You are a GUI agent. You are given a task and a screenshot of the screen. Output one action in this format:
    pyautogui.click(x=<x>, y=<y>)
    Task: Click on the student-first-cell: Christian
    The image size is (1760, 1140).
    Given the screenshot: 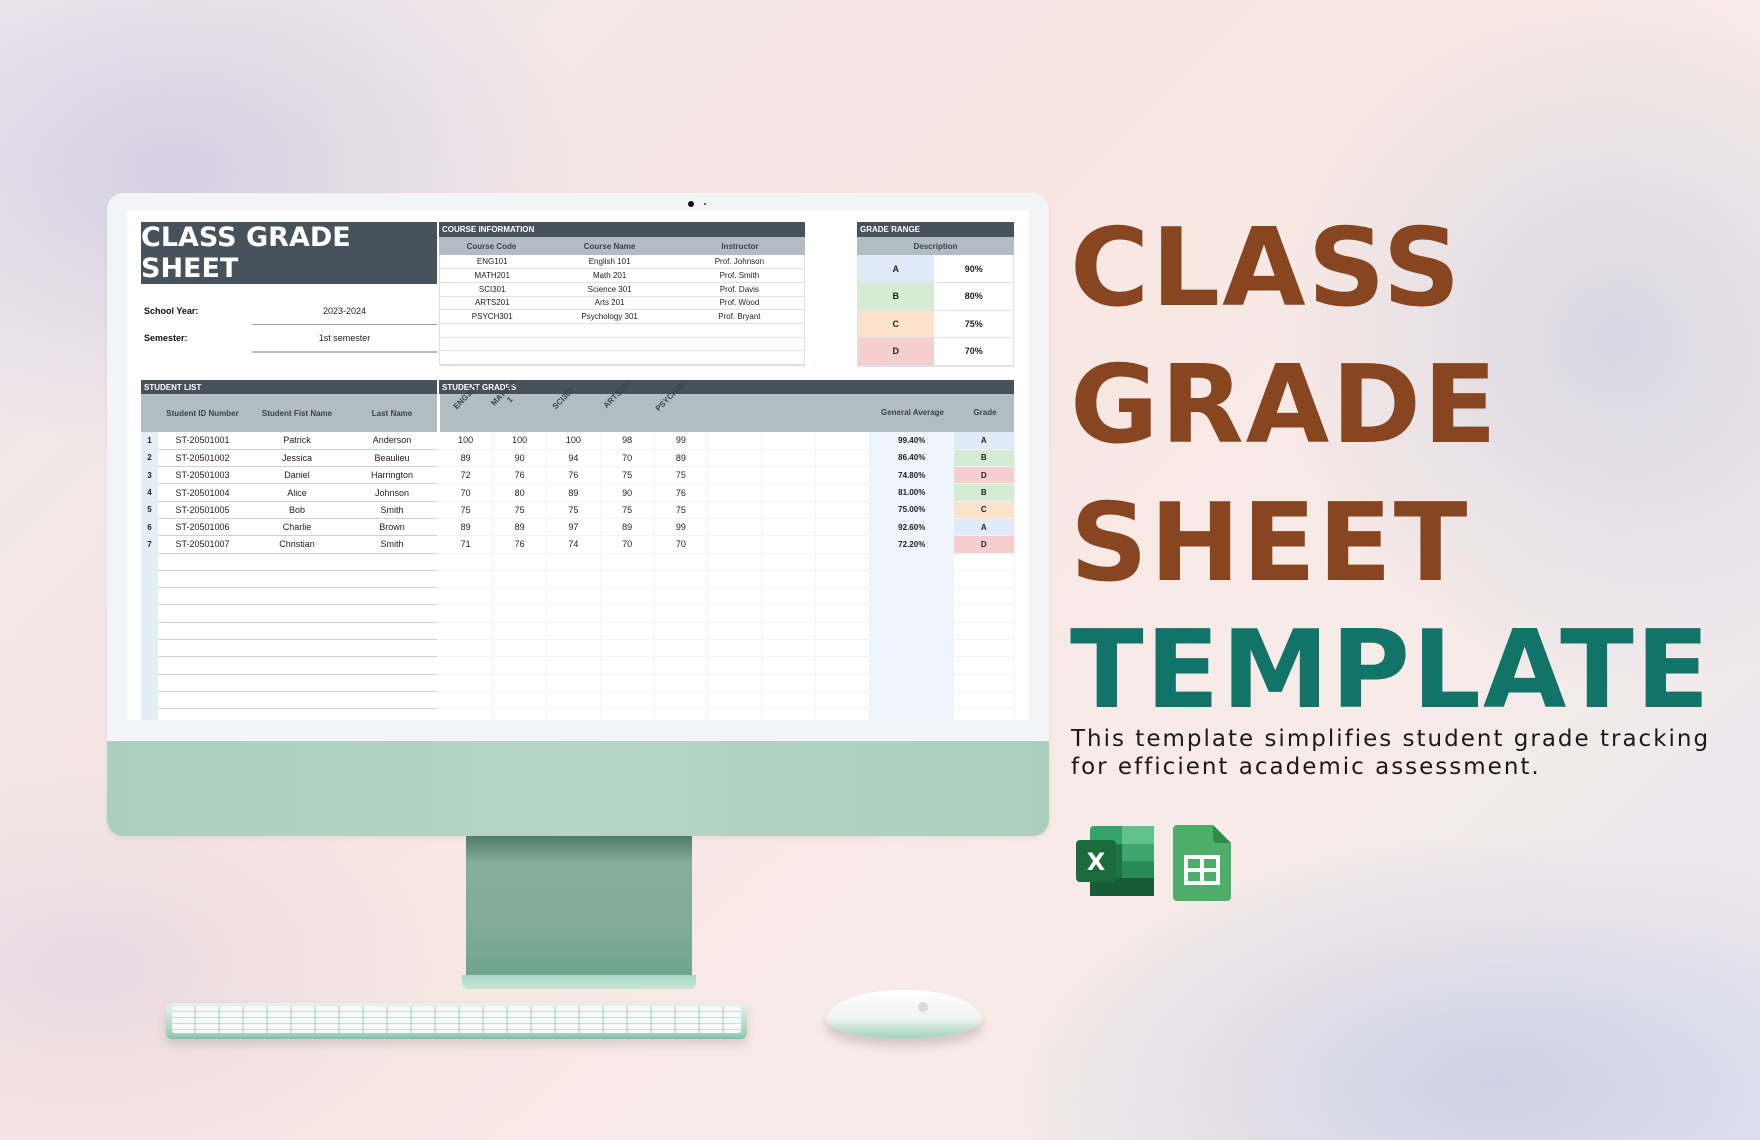 What is the action you would take?
    pyautogui.click(x=297, y=544)
    